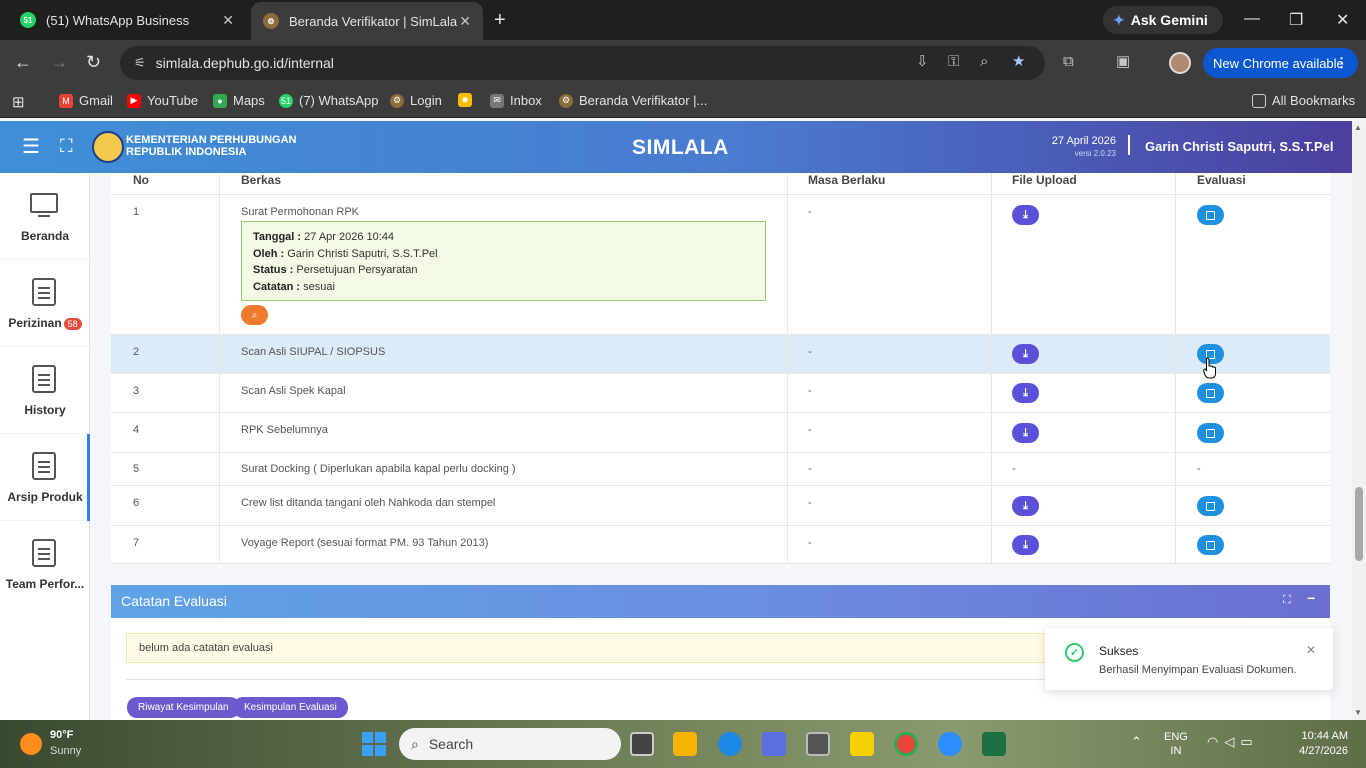 The width and height of the screenshot is (1366, 768). What do you see at coordinates (1318, 744) in the screenshot?
I see `clock: 10:44 AM 4/27/2026` at bounding box center [1318, 744].